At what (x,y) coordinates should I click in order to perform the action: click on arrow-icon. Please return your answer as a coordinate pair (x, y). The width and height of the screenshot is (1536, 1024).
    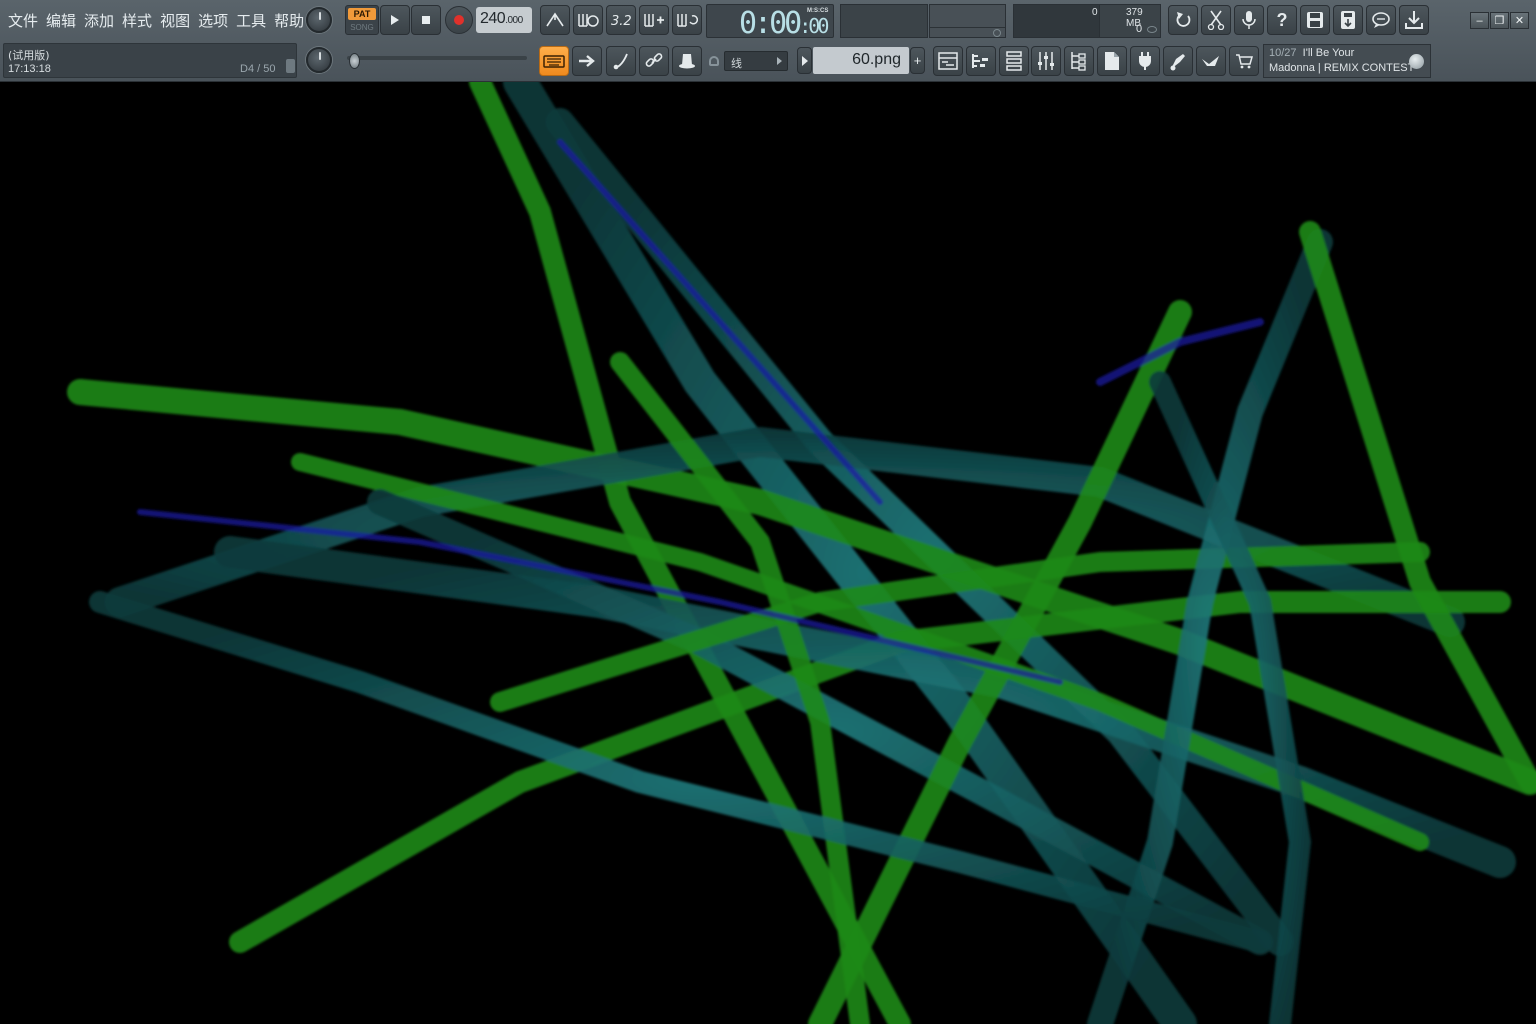
    Looking at the image, I should click on (587, 61).